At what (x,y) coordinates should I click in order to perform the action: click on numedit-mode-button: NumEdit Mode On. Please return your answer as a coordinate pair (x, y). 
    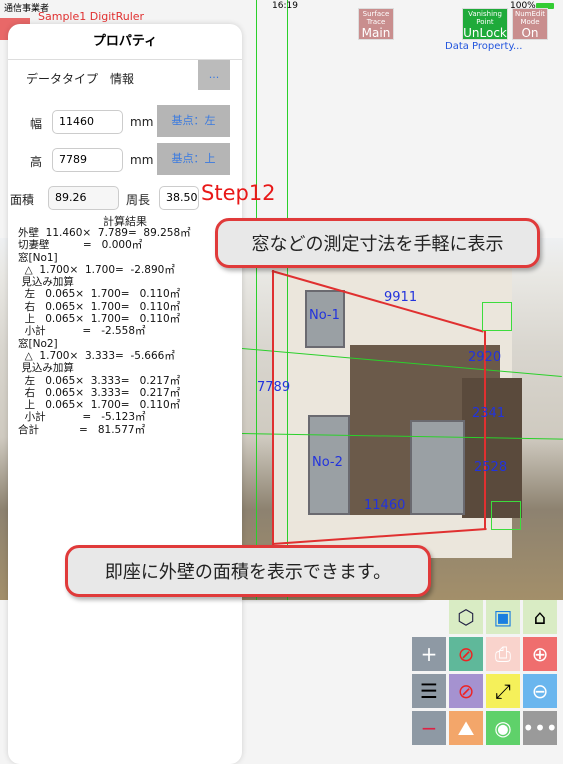
    Looking at the image, I should click on (530, 24).